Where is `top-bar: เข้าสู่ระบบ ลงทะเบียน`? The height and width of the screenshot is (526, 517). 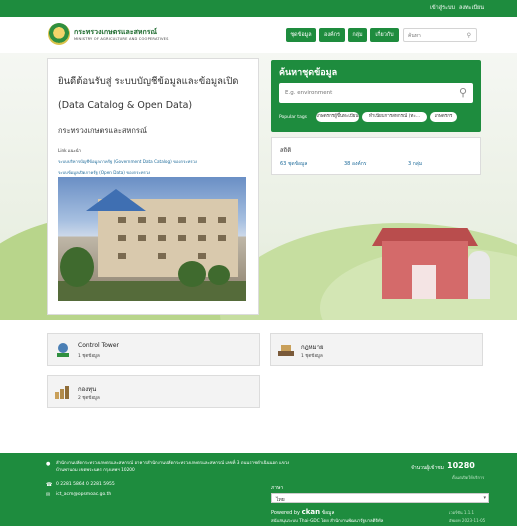 top-bar: เข้าสู่ระบบ ลงทะเบียน is located at coordinates (258, 8).